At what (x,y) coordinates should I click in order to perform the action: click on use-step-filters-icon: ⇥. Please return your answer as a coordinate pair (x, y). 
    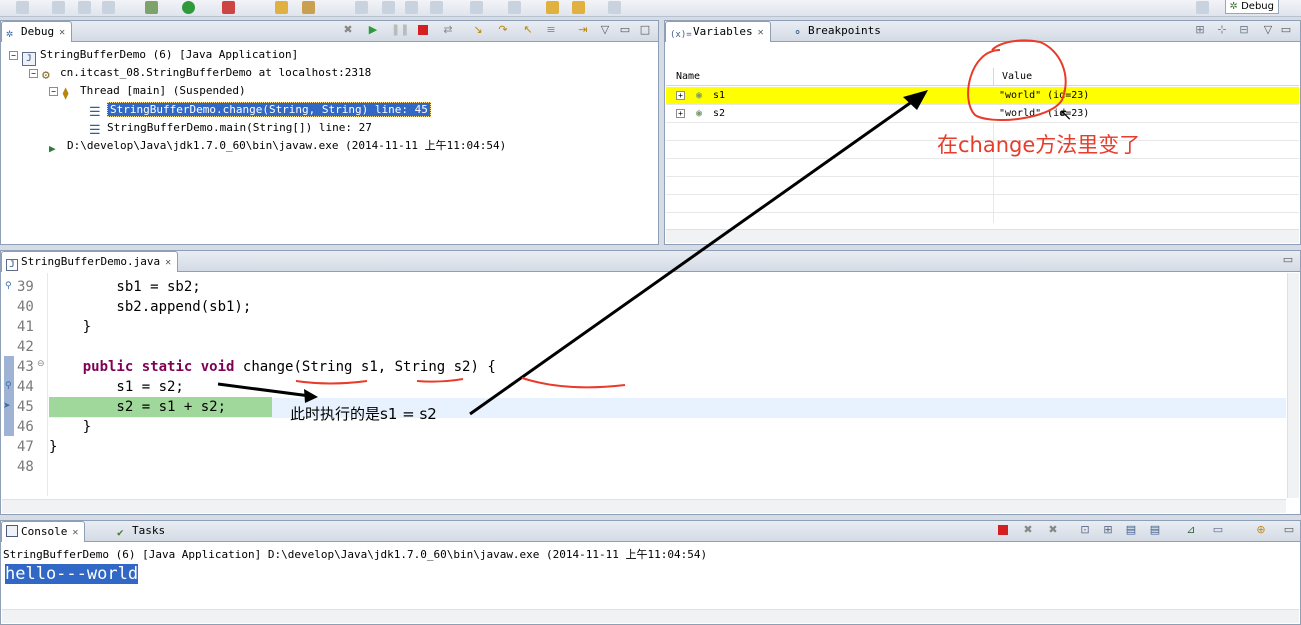
    Looking at the image, I should click on (583, 30).